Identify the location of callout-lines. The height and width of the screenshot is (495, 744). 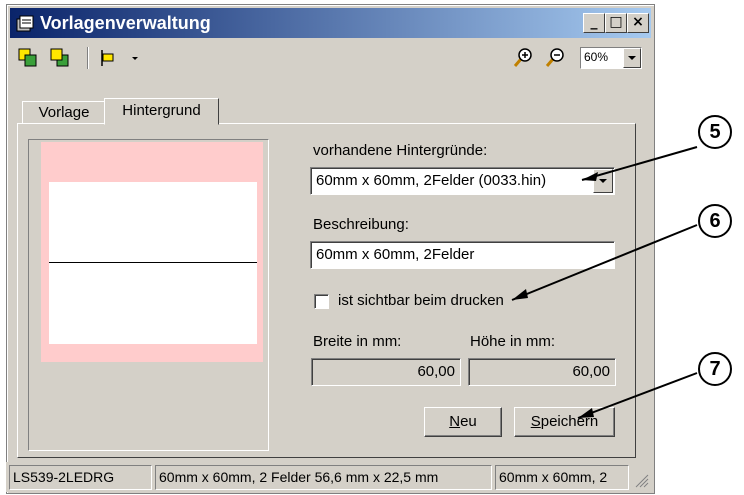
(604, 282).